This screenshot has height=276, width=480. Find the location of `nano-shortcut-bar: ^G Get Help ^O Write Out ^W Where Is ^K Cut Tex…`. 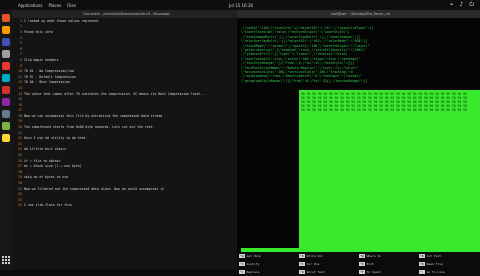

nano-shortcut-bar: ^G Get Help ^O Write Out ^W Where Is ^K Cut Tex… is located at coordinates (358, 263).